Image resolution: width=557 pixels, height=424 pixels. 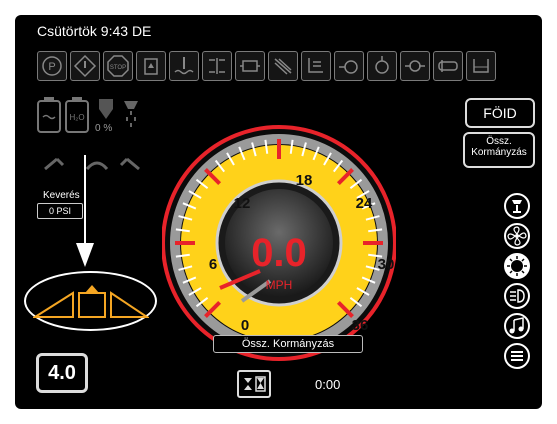 I want to click on battery-icon, so click(x=49, y=117).